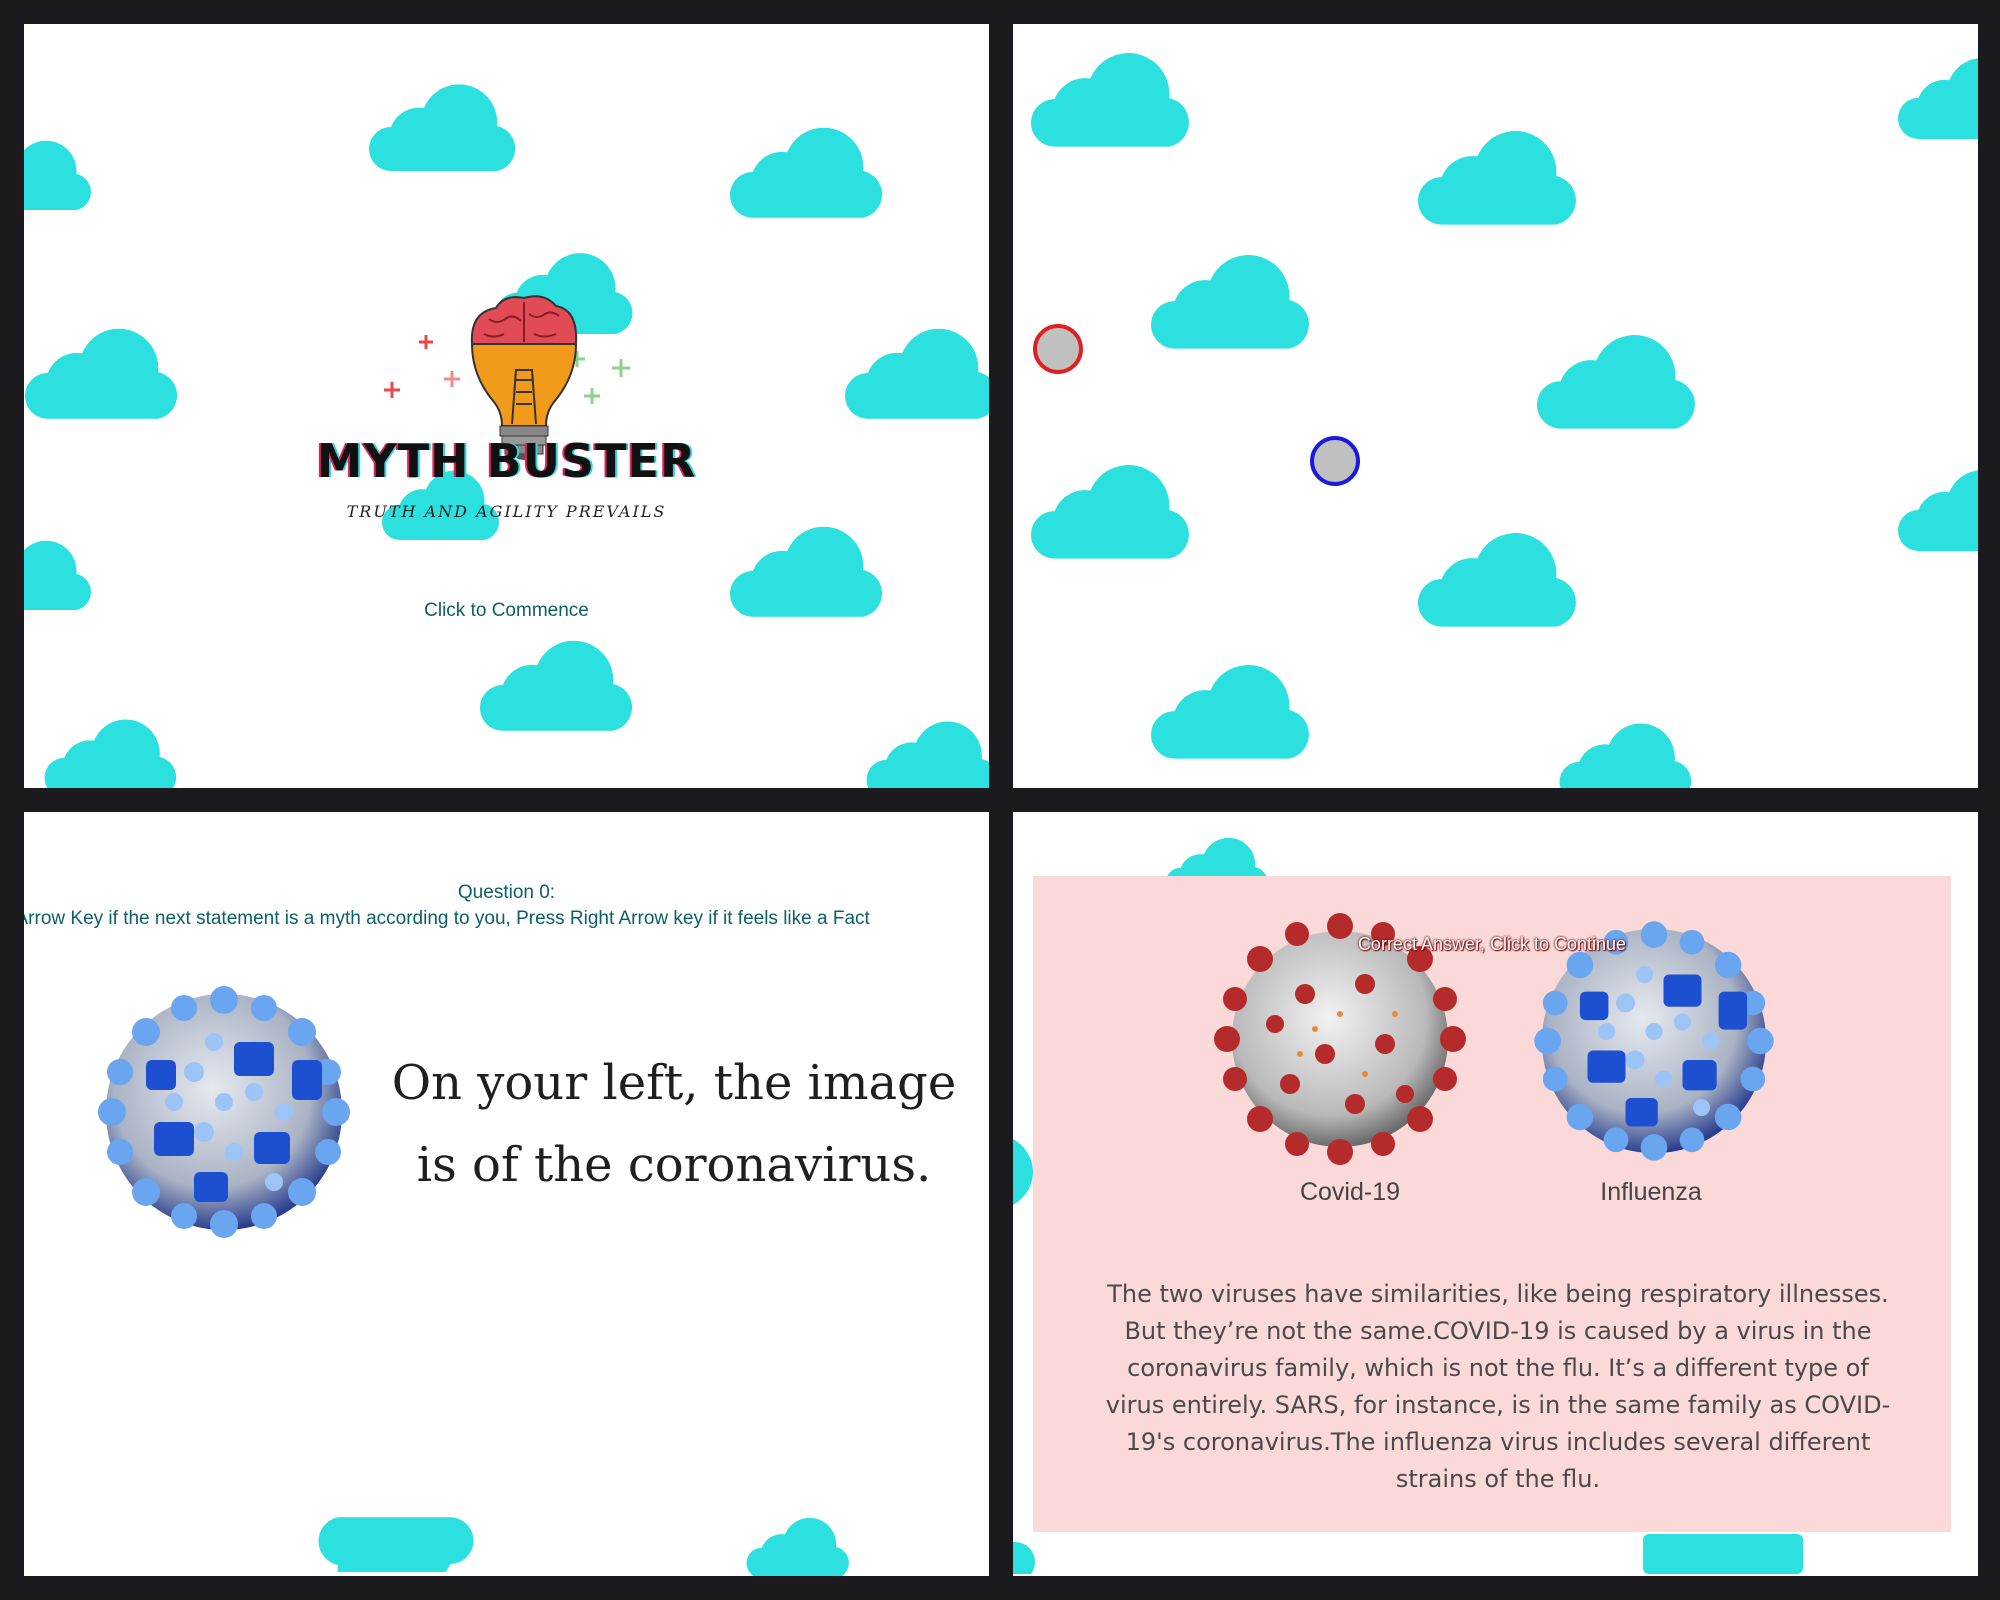  Describe the element at coordinates (506, 611) in the screenshot. I see `commence-link: Click to Commence` at that location.